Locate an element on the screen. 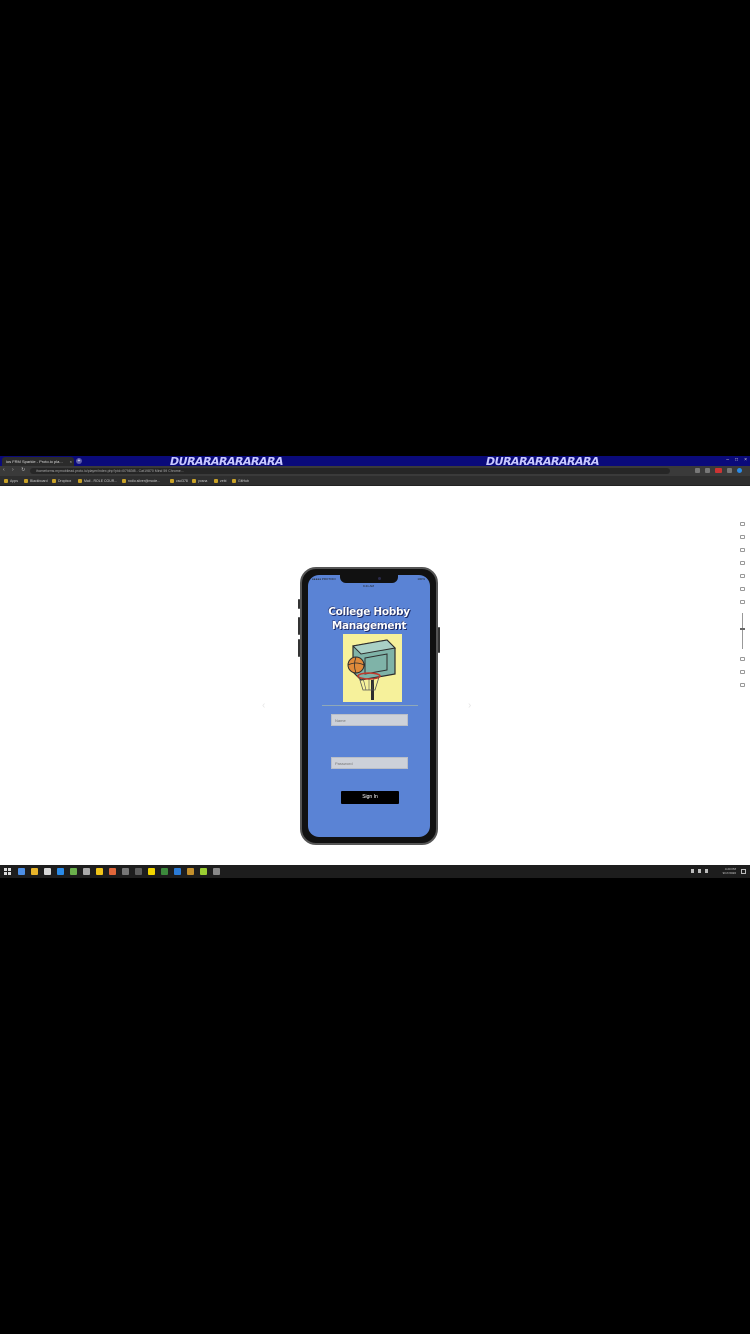 The image size is (750, 1334). app-title-line2: Management is located at coordinates (369, 626).